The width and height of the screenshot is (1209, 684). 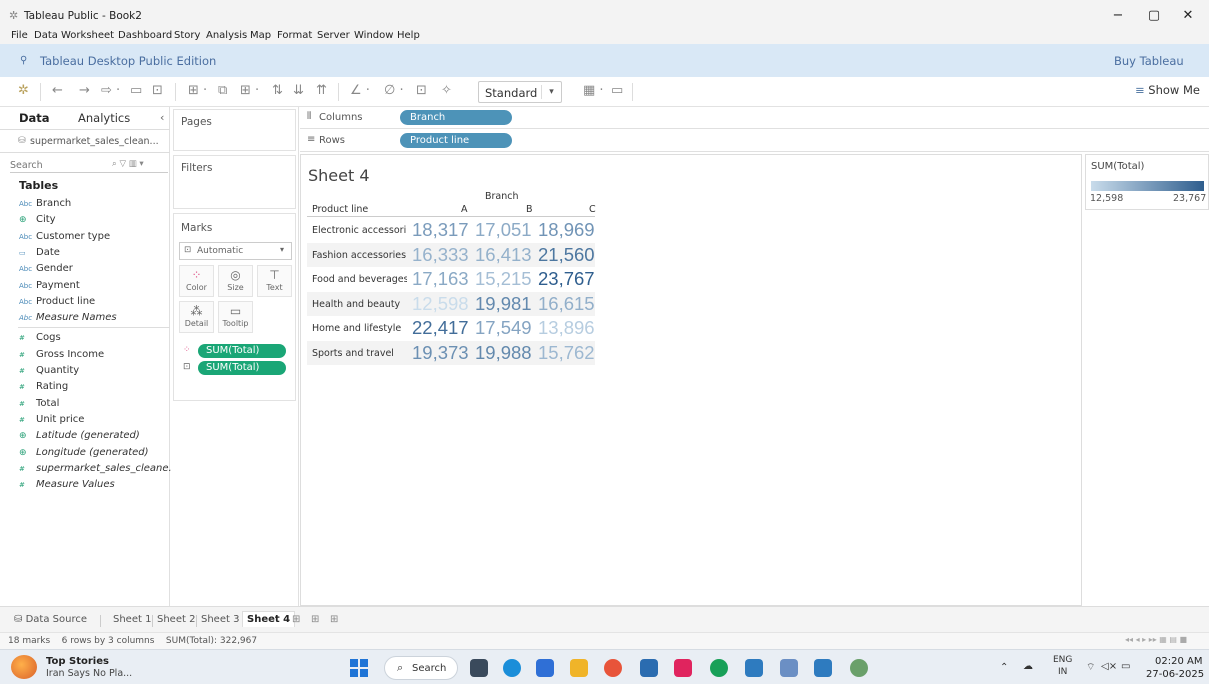 What do you see at coordinates (1109, 666) in the screenshot?
I see `volume-icon: ◁×` at bounding box center [1109, 666].